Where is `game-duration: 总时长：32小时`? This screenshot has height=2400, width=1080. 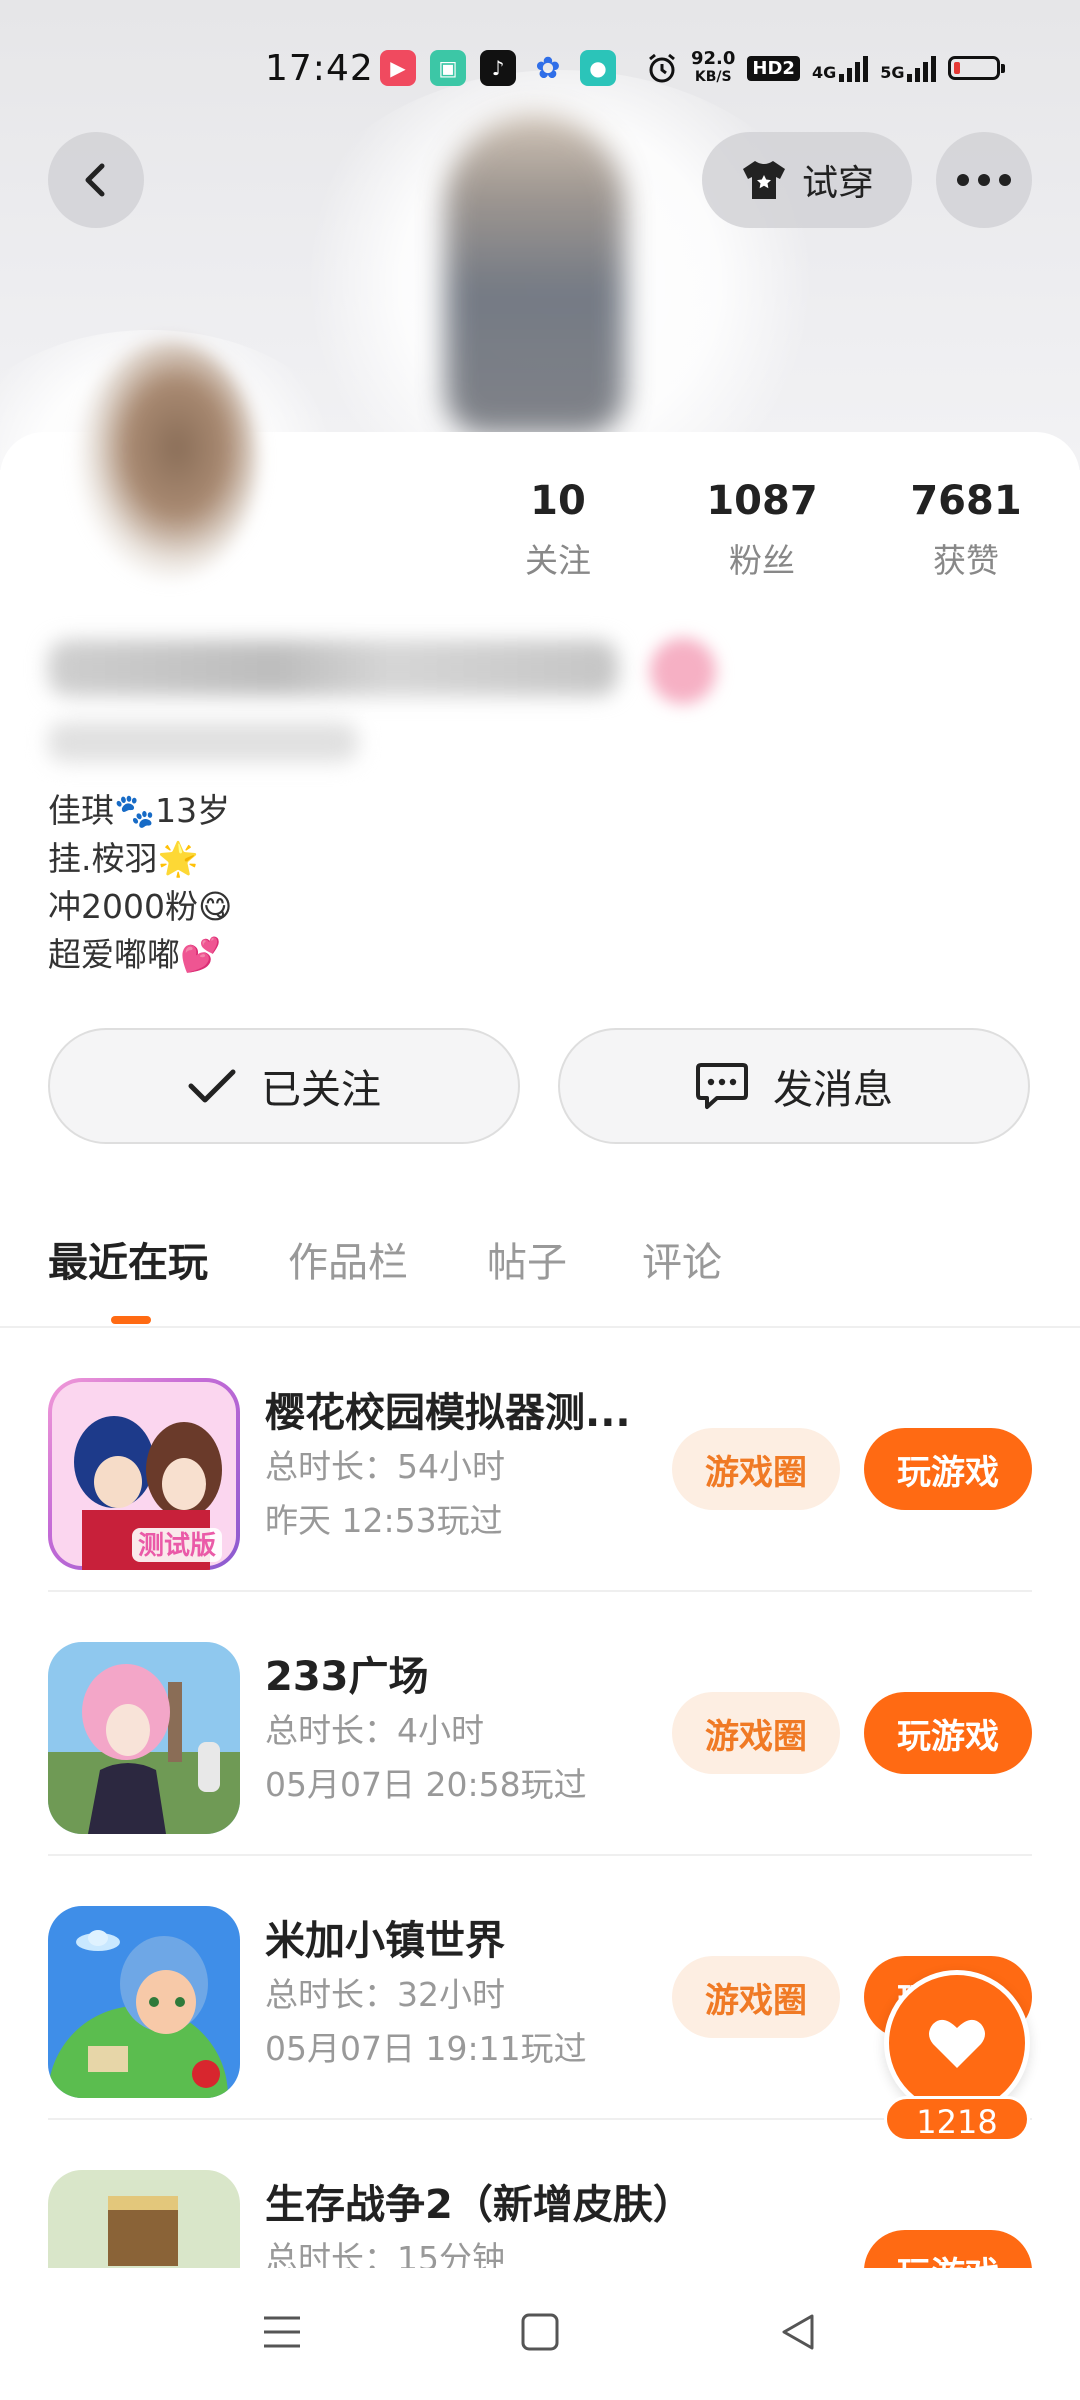 game-duration: 总时长：32小时 is located at coordinates (385, 1994).